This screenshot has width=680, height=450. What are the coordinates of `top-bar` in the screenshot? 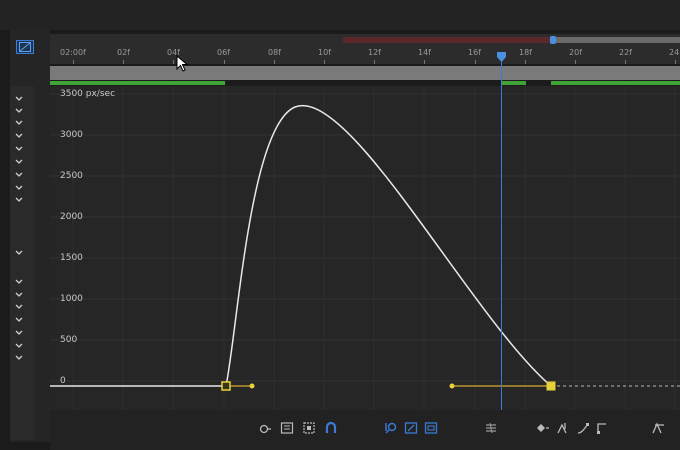 It's located at (340, 15).